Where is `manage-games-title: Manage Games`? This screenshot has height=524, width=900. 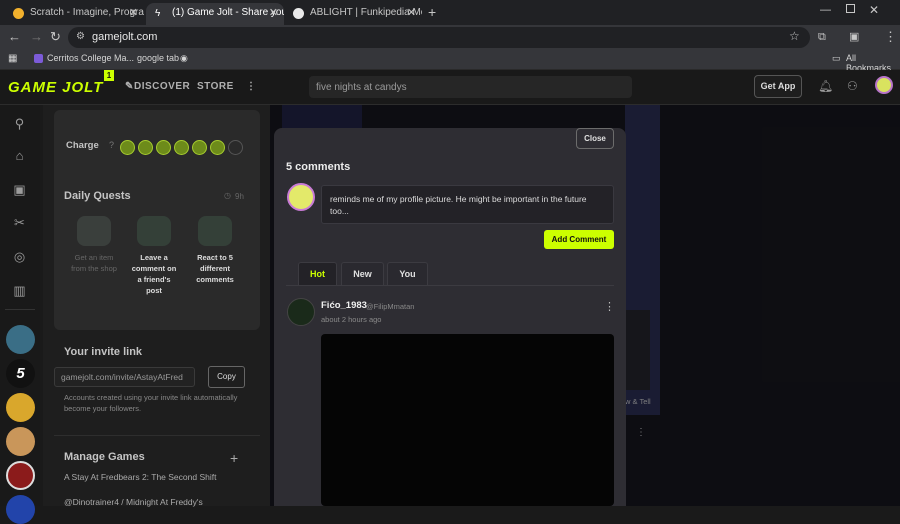
manage-games-title: Manage Games is located at coordinates (104, 457).